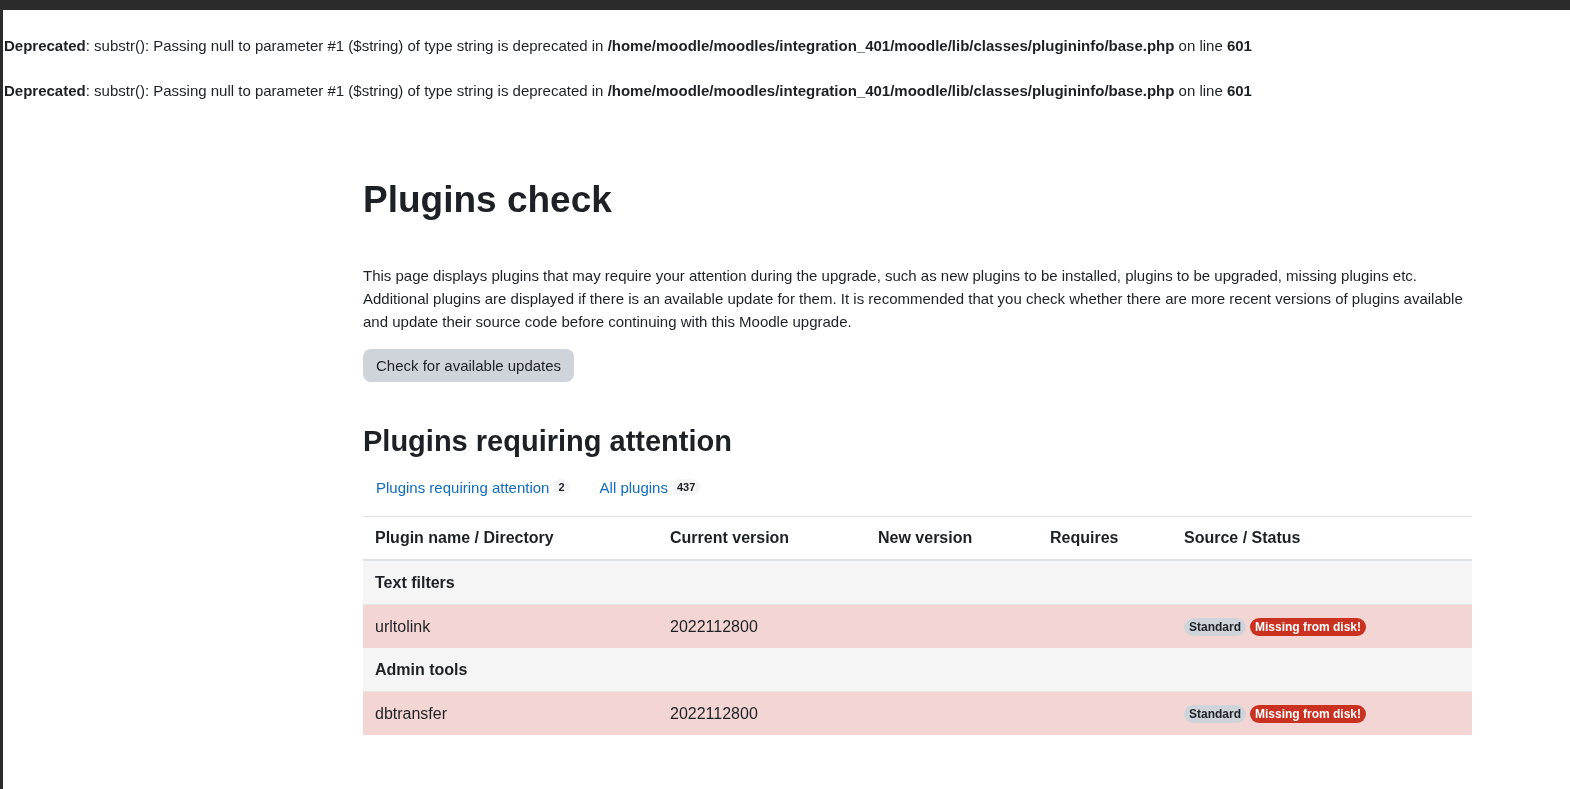 Image resolution: width=1570 pixels, height=789 pixels. I want to click on page-title: Plugins check, so click(488, 200).